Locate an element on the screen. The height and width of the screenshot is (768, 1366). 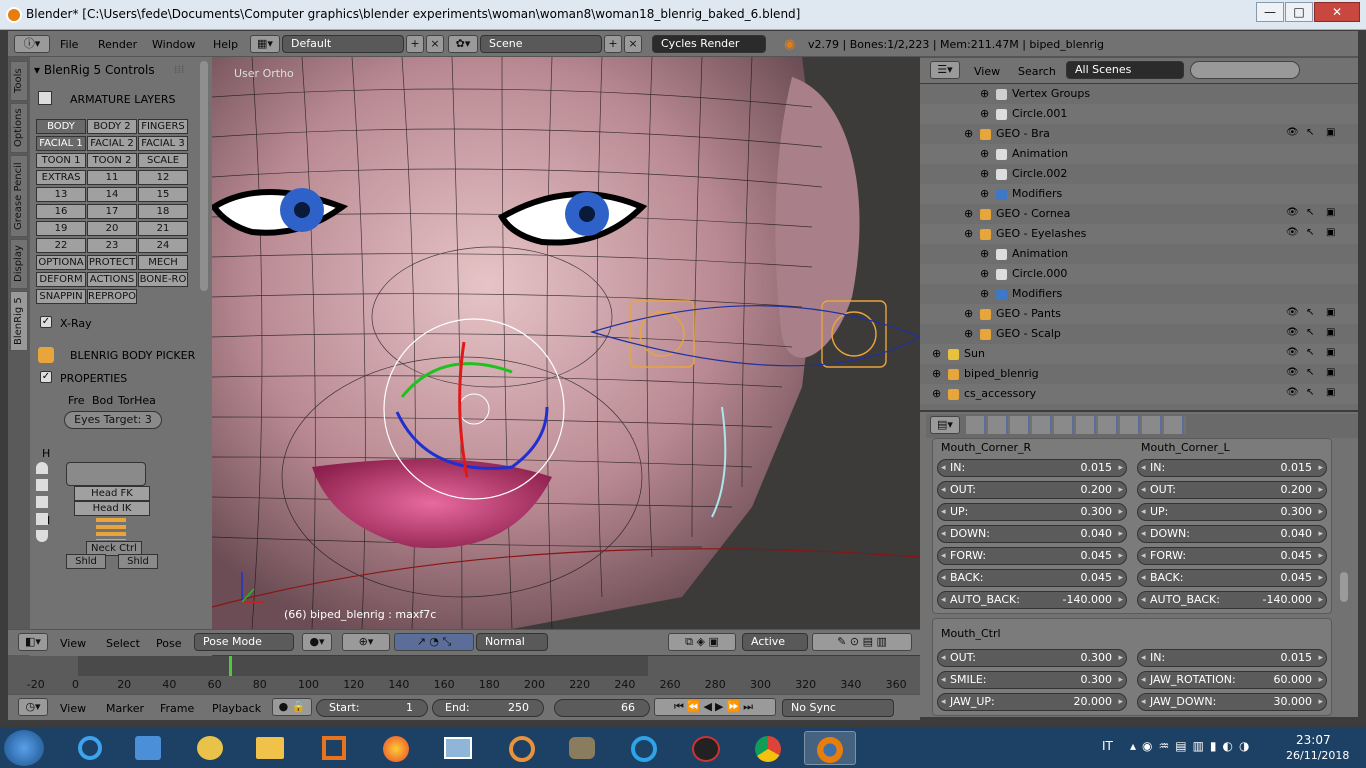
editor-type-3dview-icon: ◧▾ is located at coordinates (33, 642).